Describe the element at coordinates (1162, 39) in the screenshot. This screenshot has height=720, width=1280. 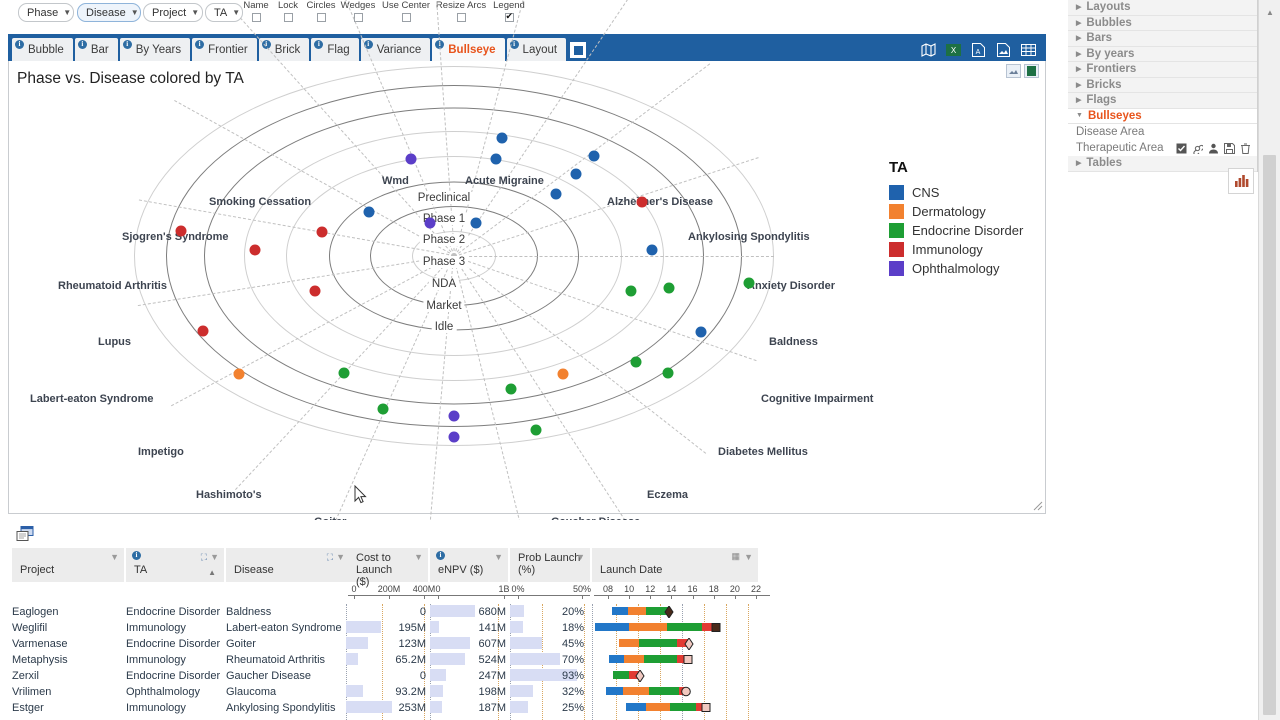
I see `sidebar-item-bars: ▶ Bars` at that location.